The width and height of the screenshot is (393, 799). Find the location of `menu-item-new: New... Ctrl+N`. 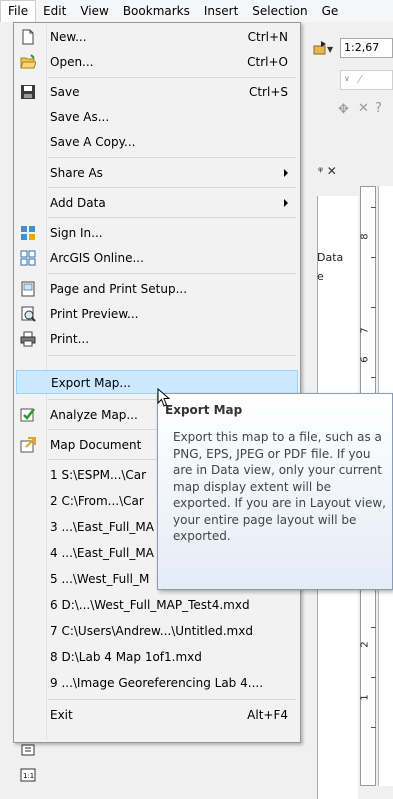

menu-item-new: New... Ctrl+N is located at coordinates (157, 37).